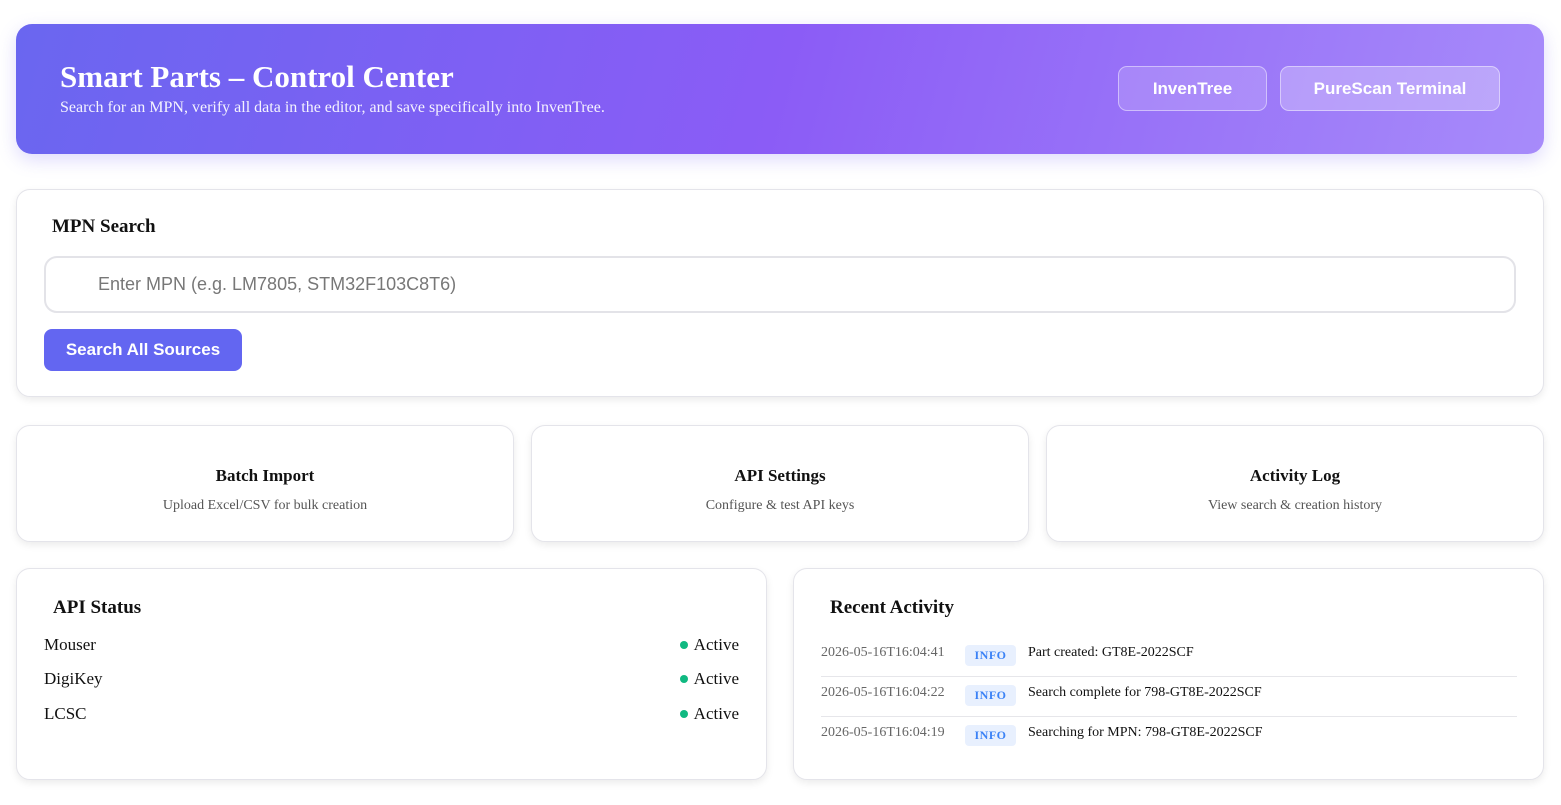 The height and width of the screenshot is (805, 1561). What do you see at coordinates (1145, 732) in the screenshot?
I see `activity-message: Searching for MPN: 798-GT8E-2022SCF` at bounding box center [1145, 732].